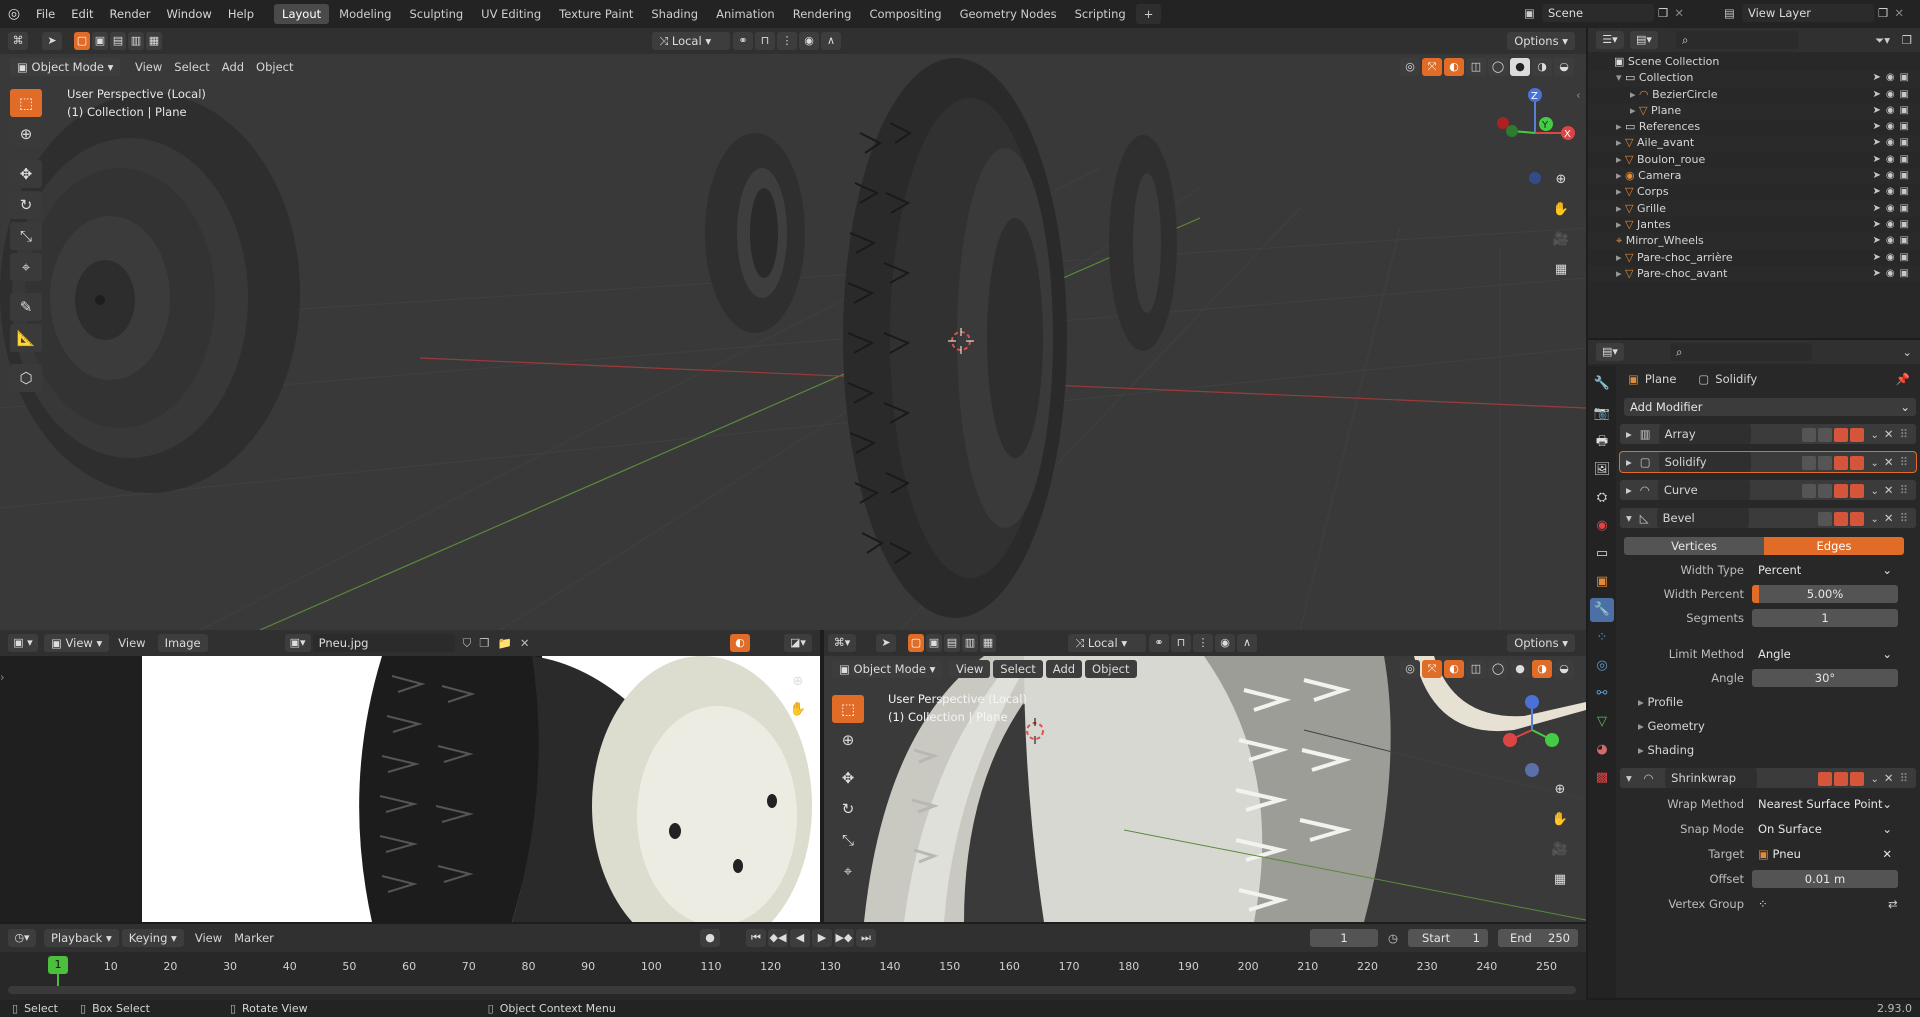 The height and width of the screenshot is (1017, 1920). Describe the element at coordinates (1602, 442) in the screenshot. I see `tab-output-icon: 🖶` at that location.